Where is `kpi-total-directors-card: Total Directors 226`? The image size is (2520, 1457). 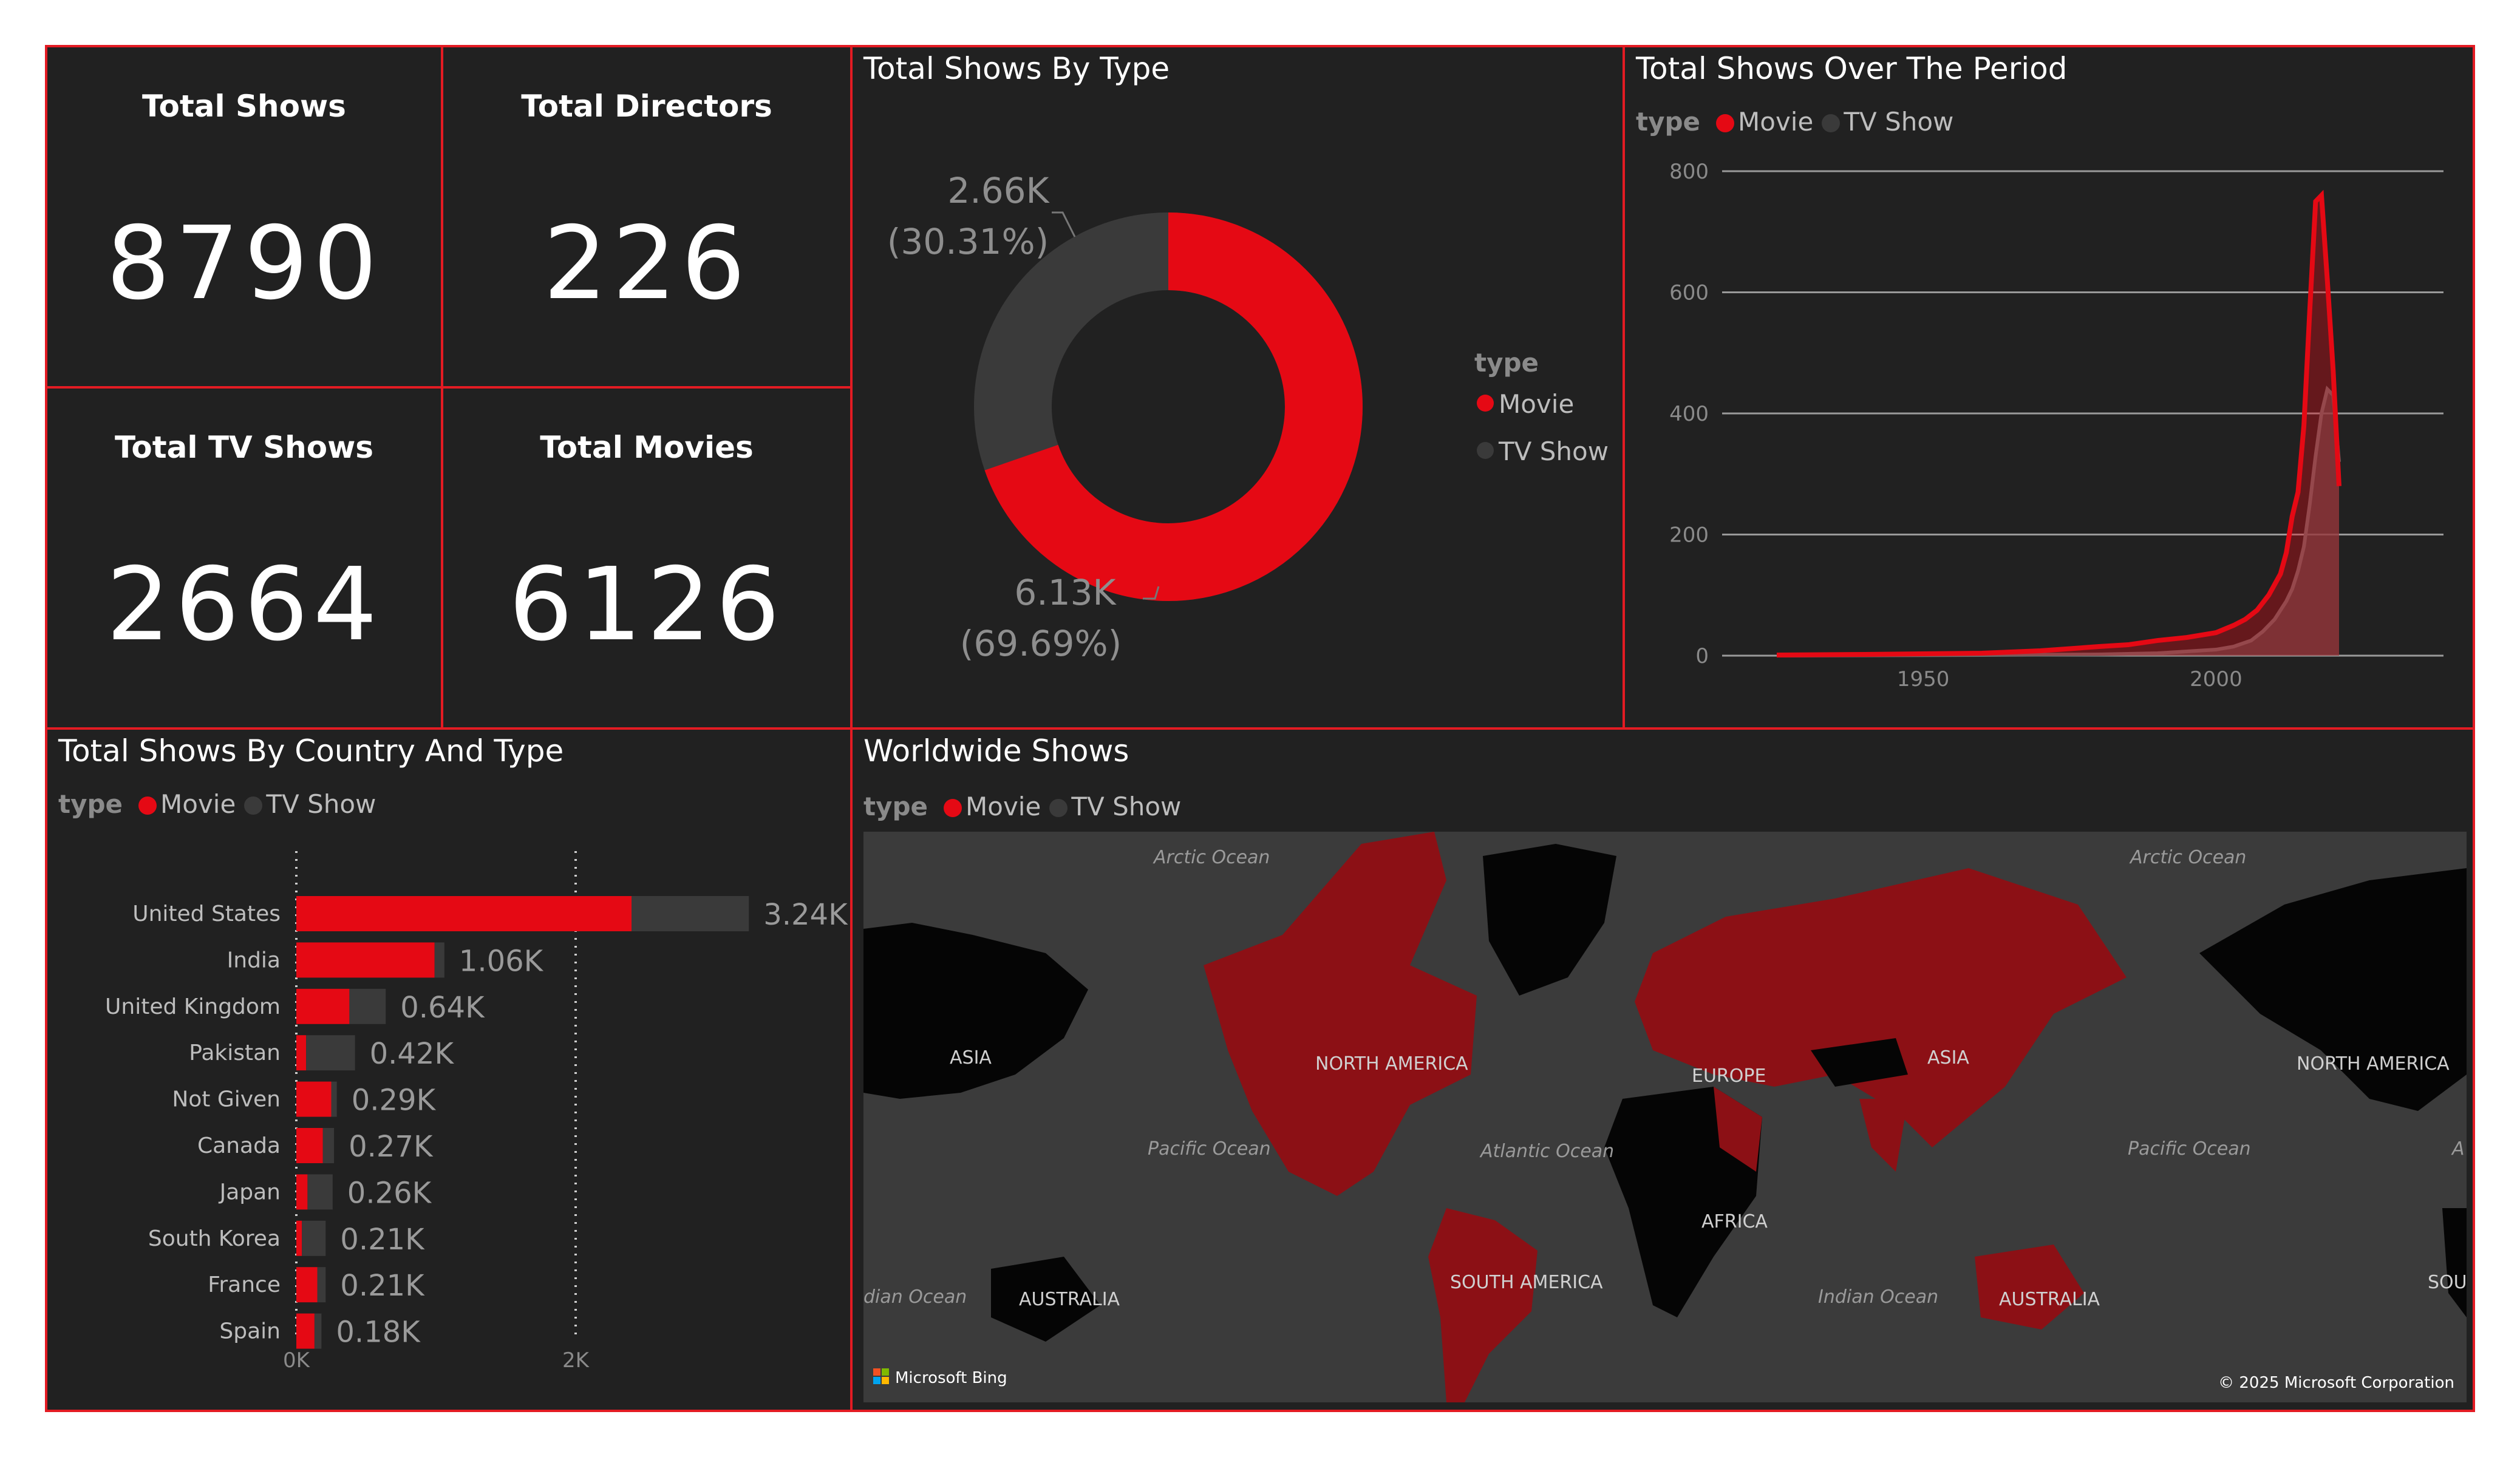
kpi-total-directors-card: Total Directors 226 is located at coordinates (647, 217).